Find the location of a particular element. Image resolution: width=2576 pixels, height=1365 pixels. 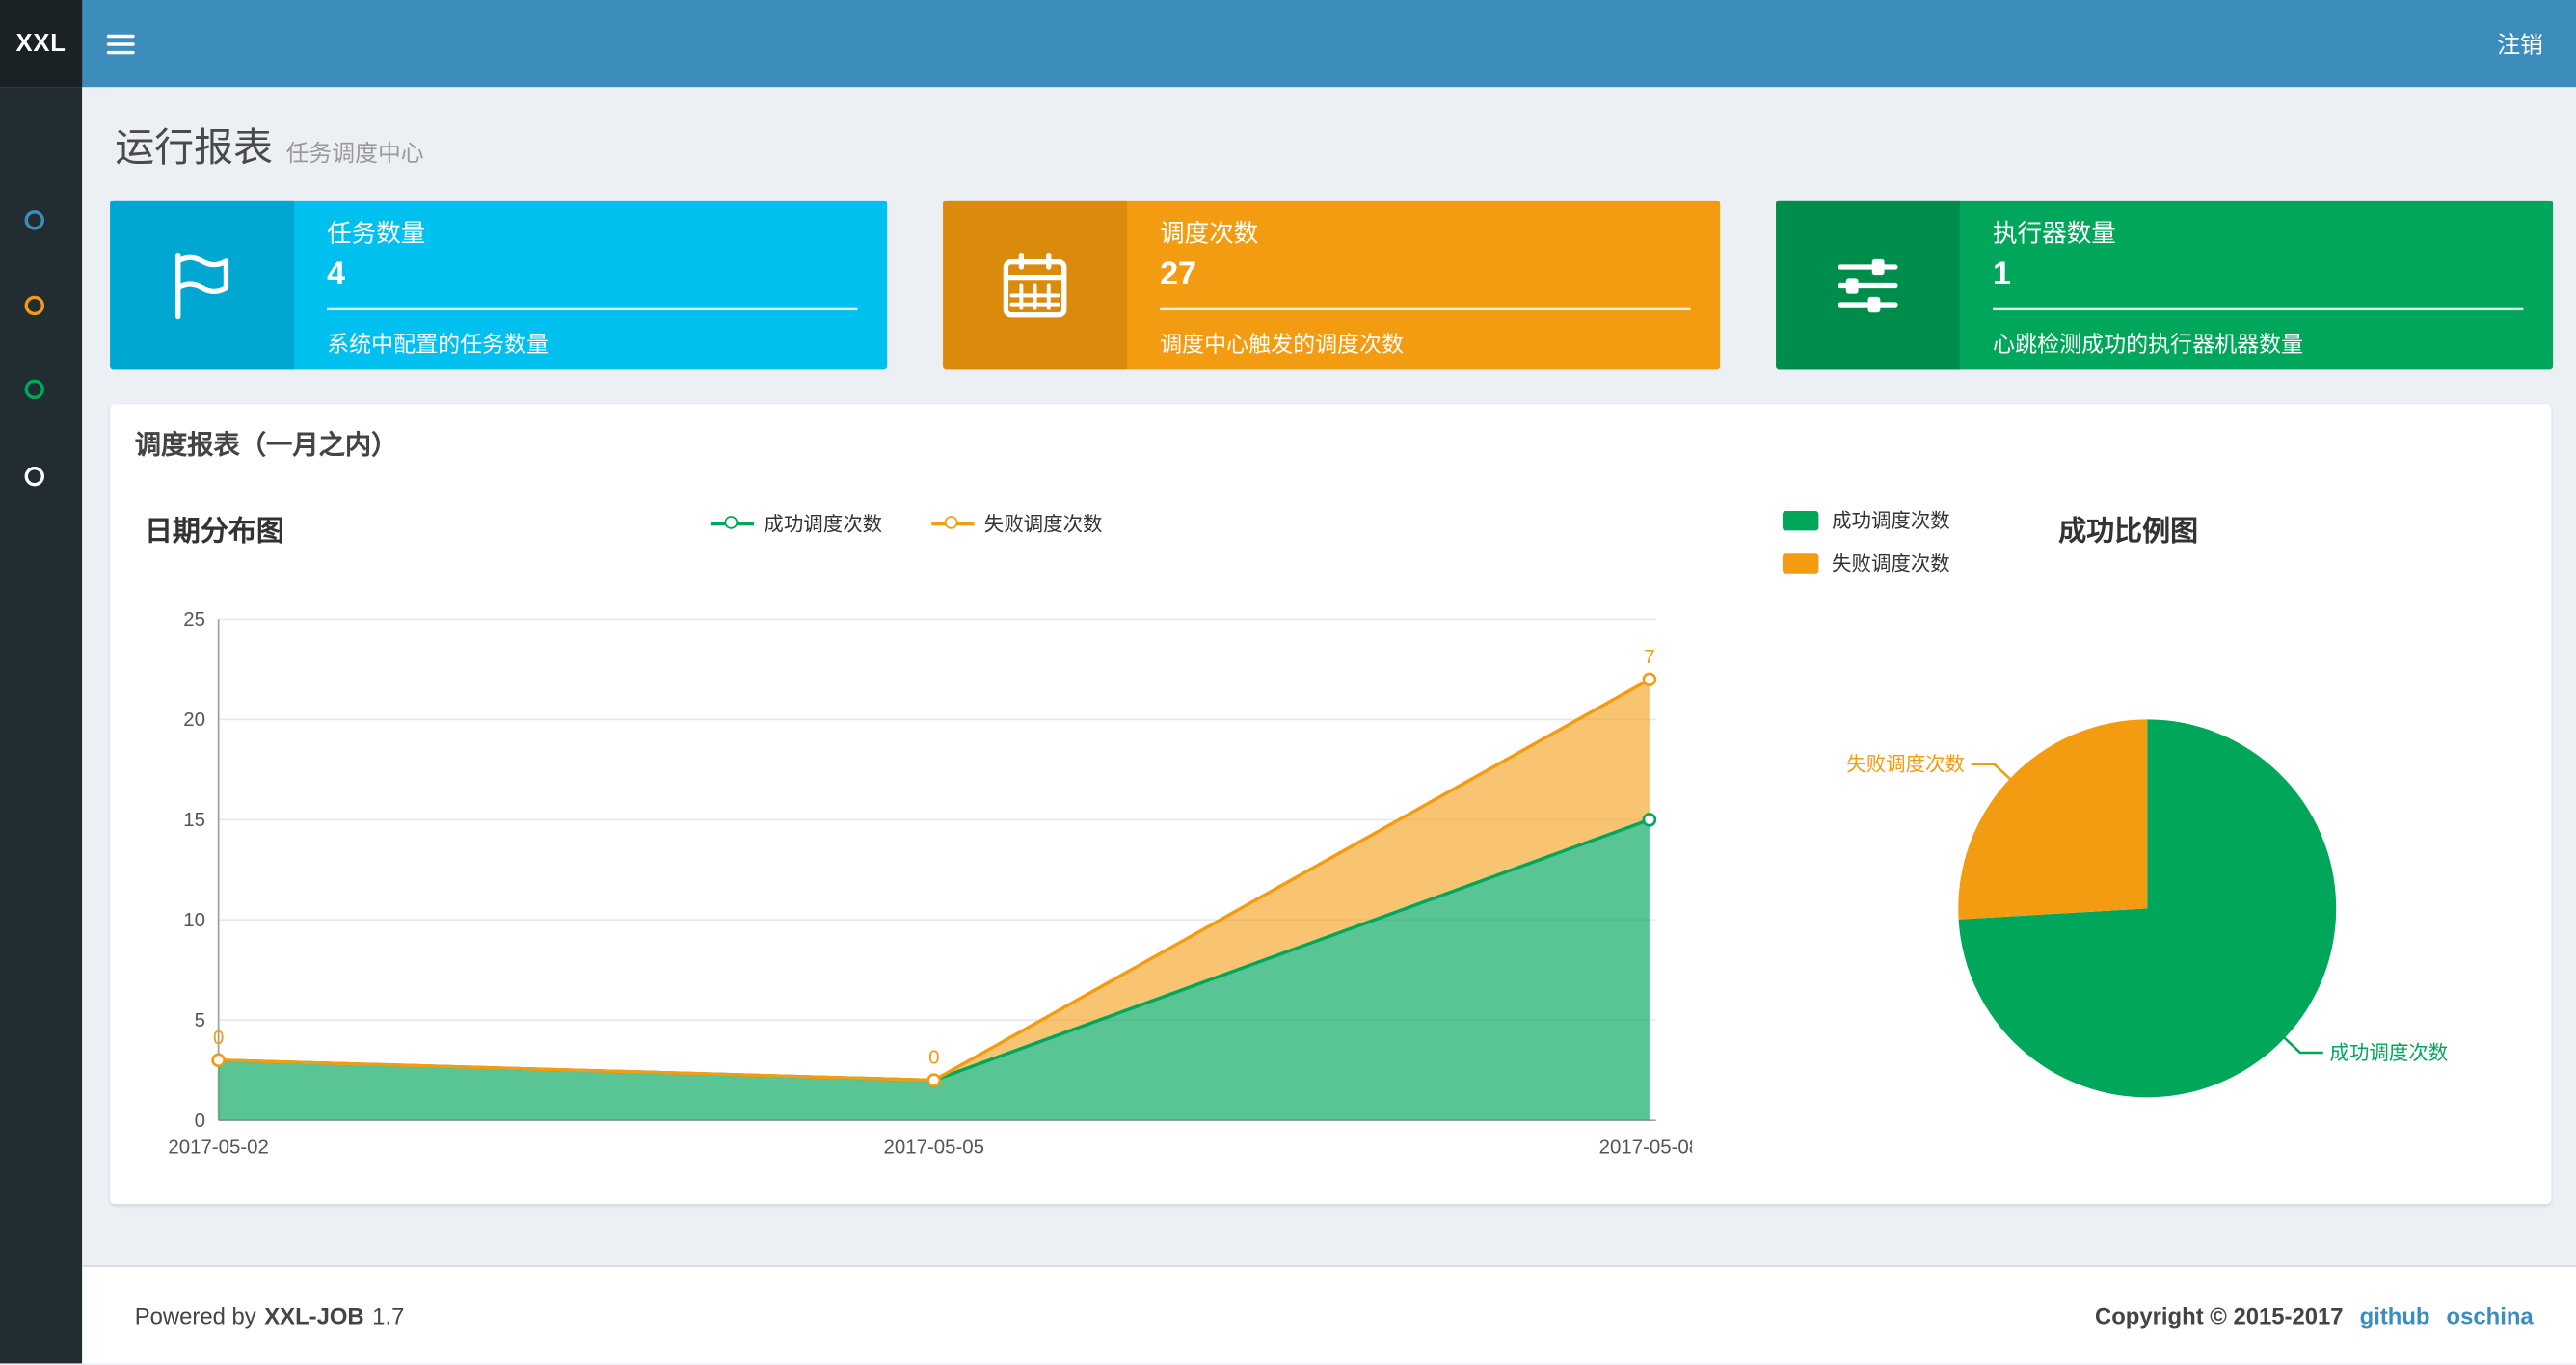

footer-powered-by: Powered by XXL-JOB 1.7 is located at coordinates (270, 1316).